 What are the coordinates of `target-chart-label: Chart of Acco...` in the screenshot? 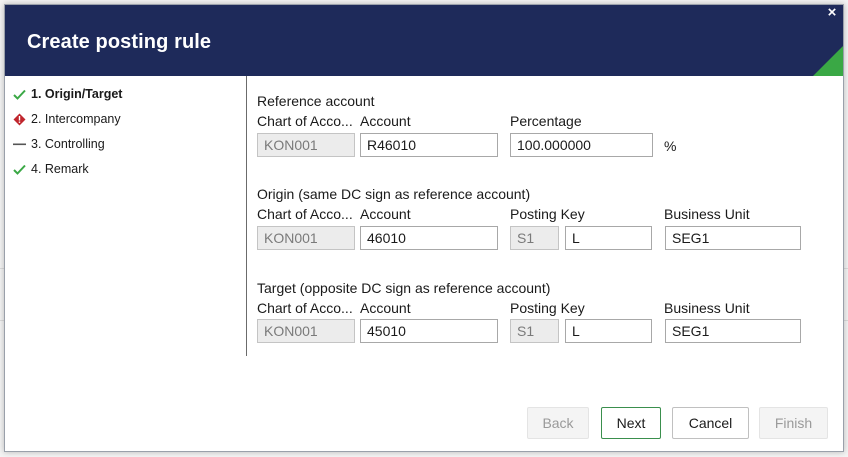 It's located at (305, 308).